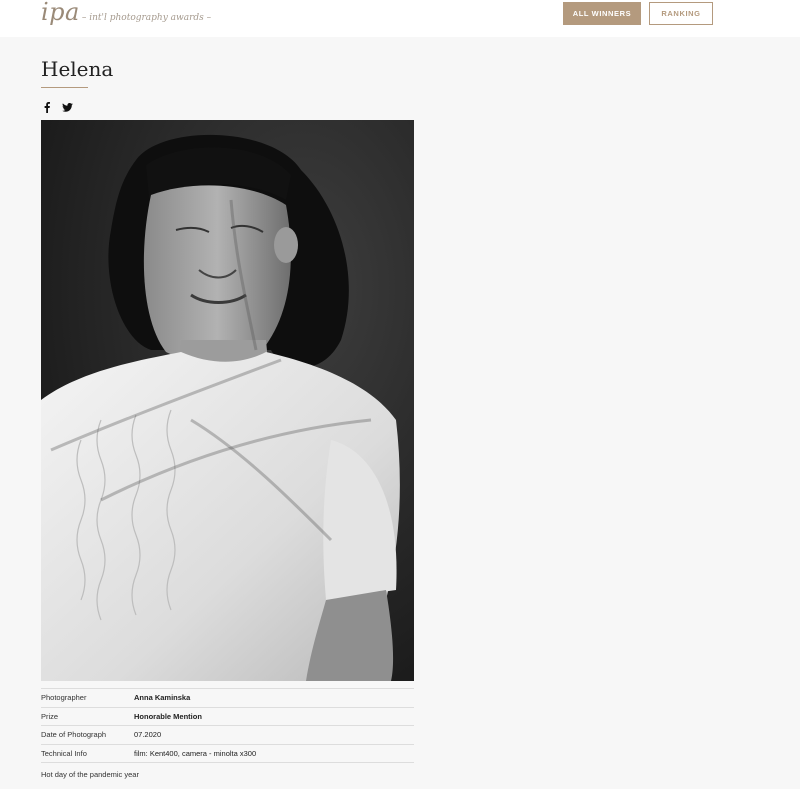 The width and height of the screenshot is (800, 789). I want to click on logo-mark: ipa, so click(60, 13).